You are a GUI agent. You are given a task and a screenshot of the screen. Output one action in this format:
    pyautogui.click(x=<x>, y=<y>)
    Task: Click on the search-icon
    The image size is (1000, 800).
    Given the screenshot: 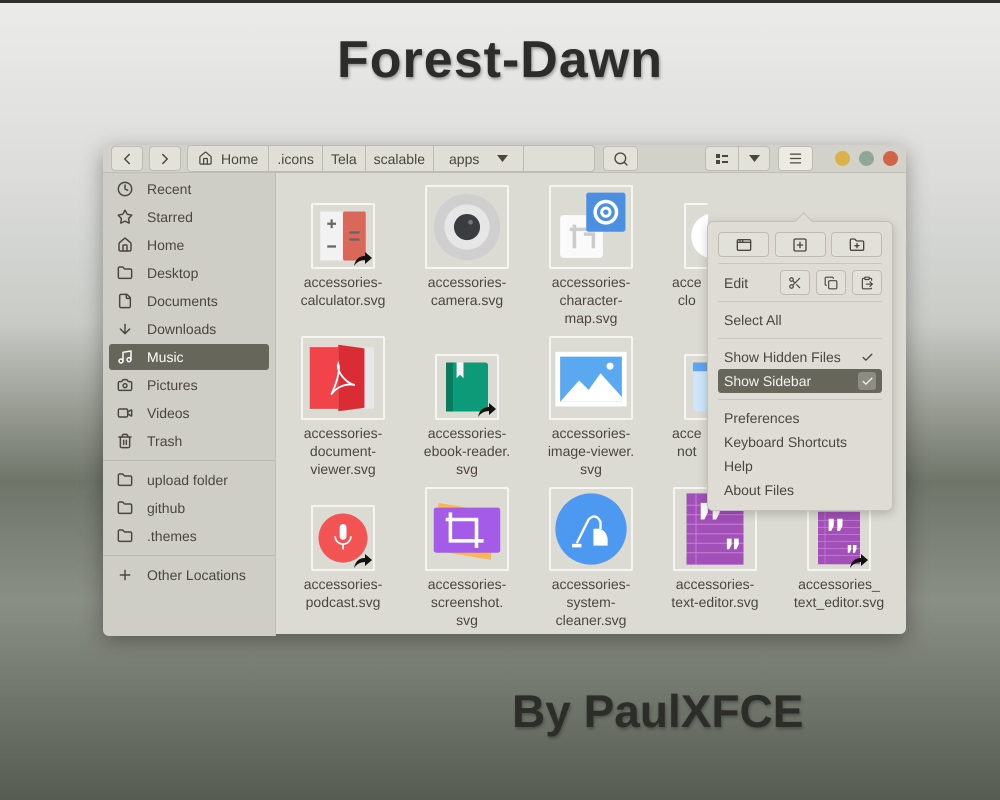 What is the action you would take?
    pyautogui.click(x=620, y=158)
    